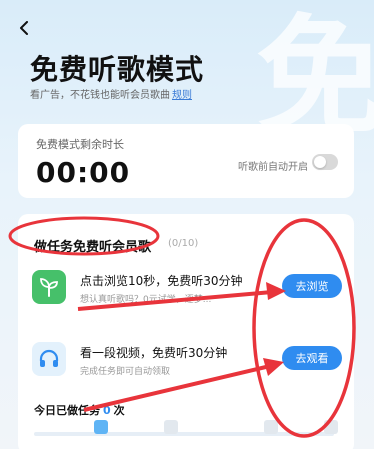 Image resolution: width=374 pixels, height=449 pixels. What do you see at coordinates (83, 172) in the screenshot?
I see `timer-value: 00:00` at bounding box center [83, 172].